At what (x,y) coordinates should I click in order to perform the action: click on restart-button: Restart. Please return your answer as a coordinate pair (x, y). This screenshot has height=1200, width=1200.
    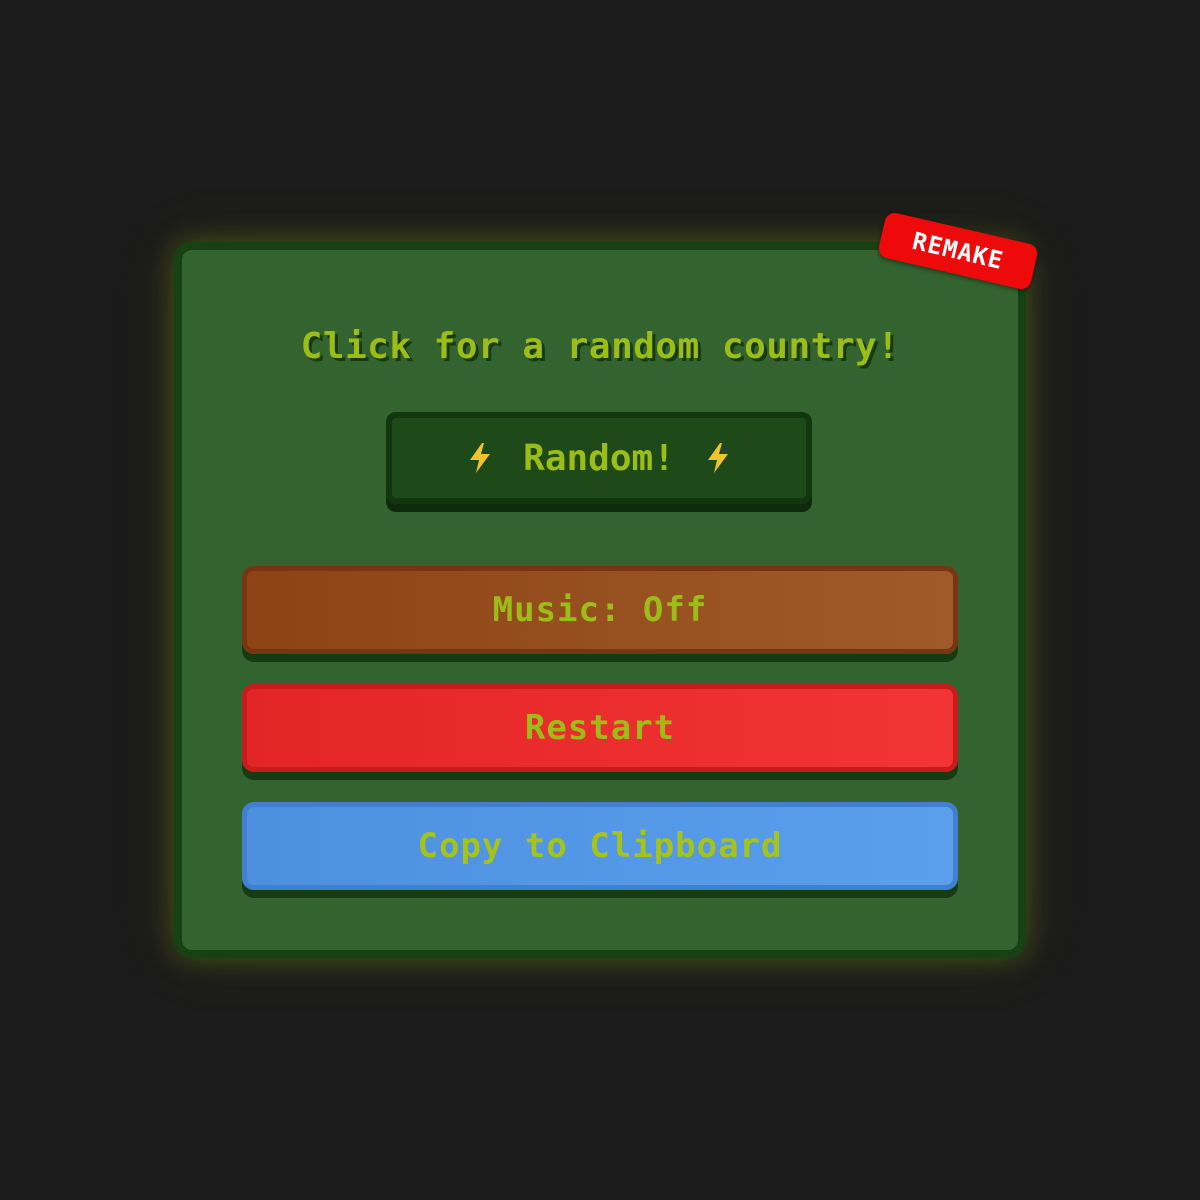
    Looking at the image, I should click on (600, 728).